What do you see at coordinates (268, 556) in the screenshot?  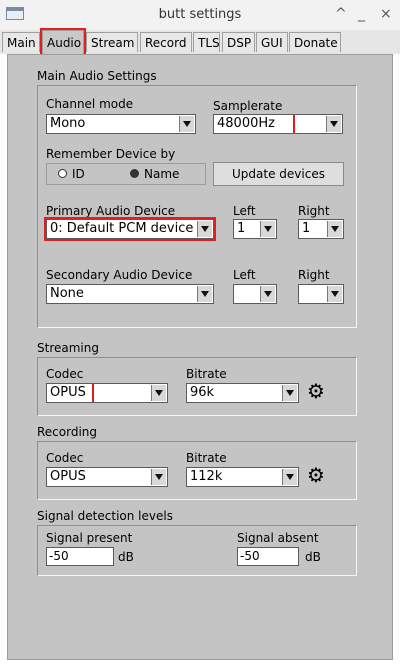 I see `signal-absent-input: -50` at bounding box center [268, 556].